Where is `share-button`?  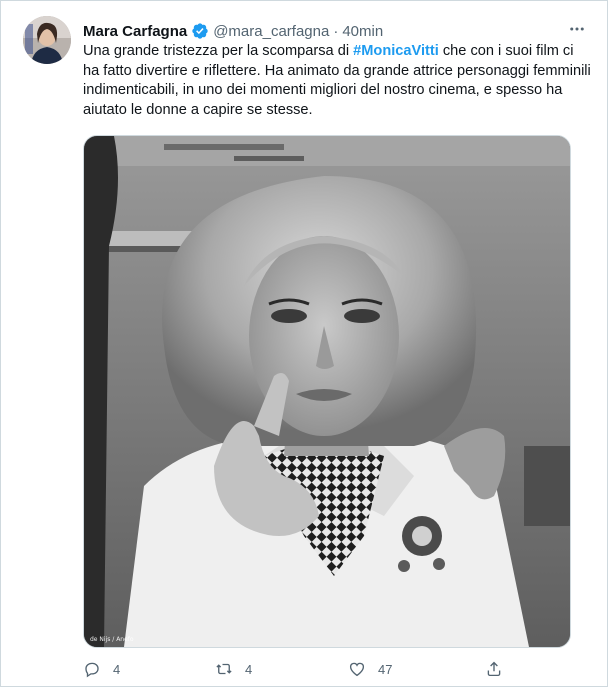
share-button is located at coordinates (494, 669).